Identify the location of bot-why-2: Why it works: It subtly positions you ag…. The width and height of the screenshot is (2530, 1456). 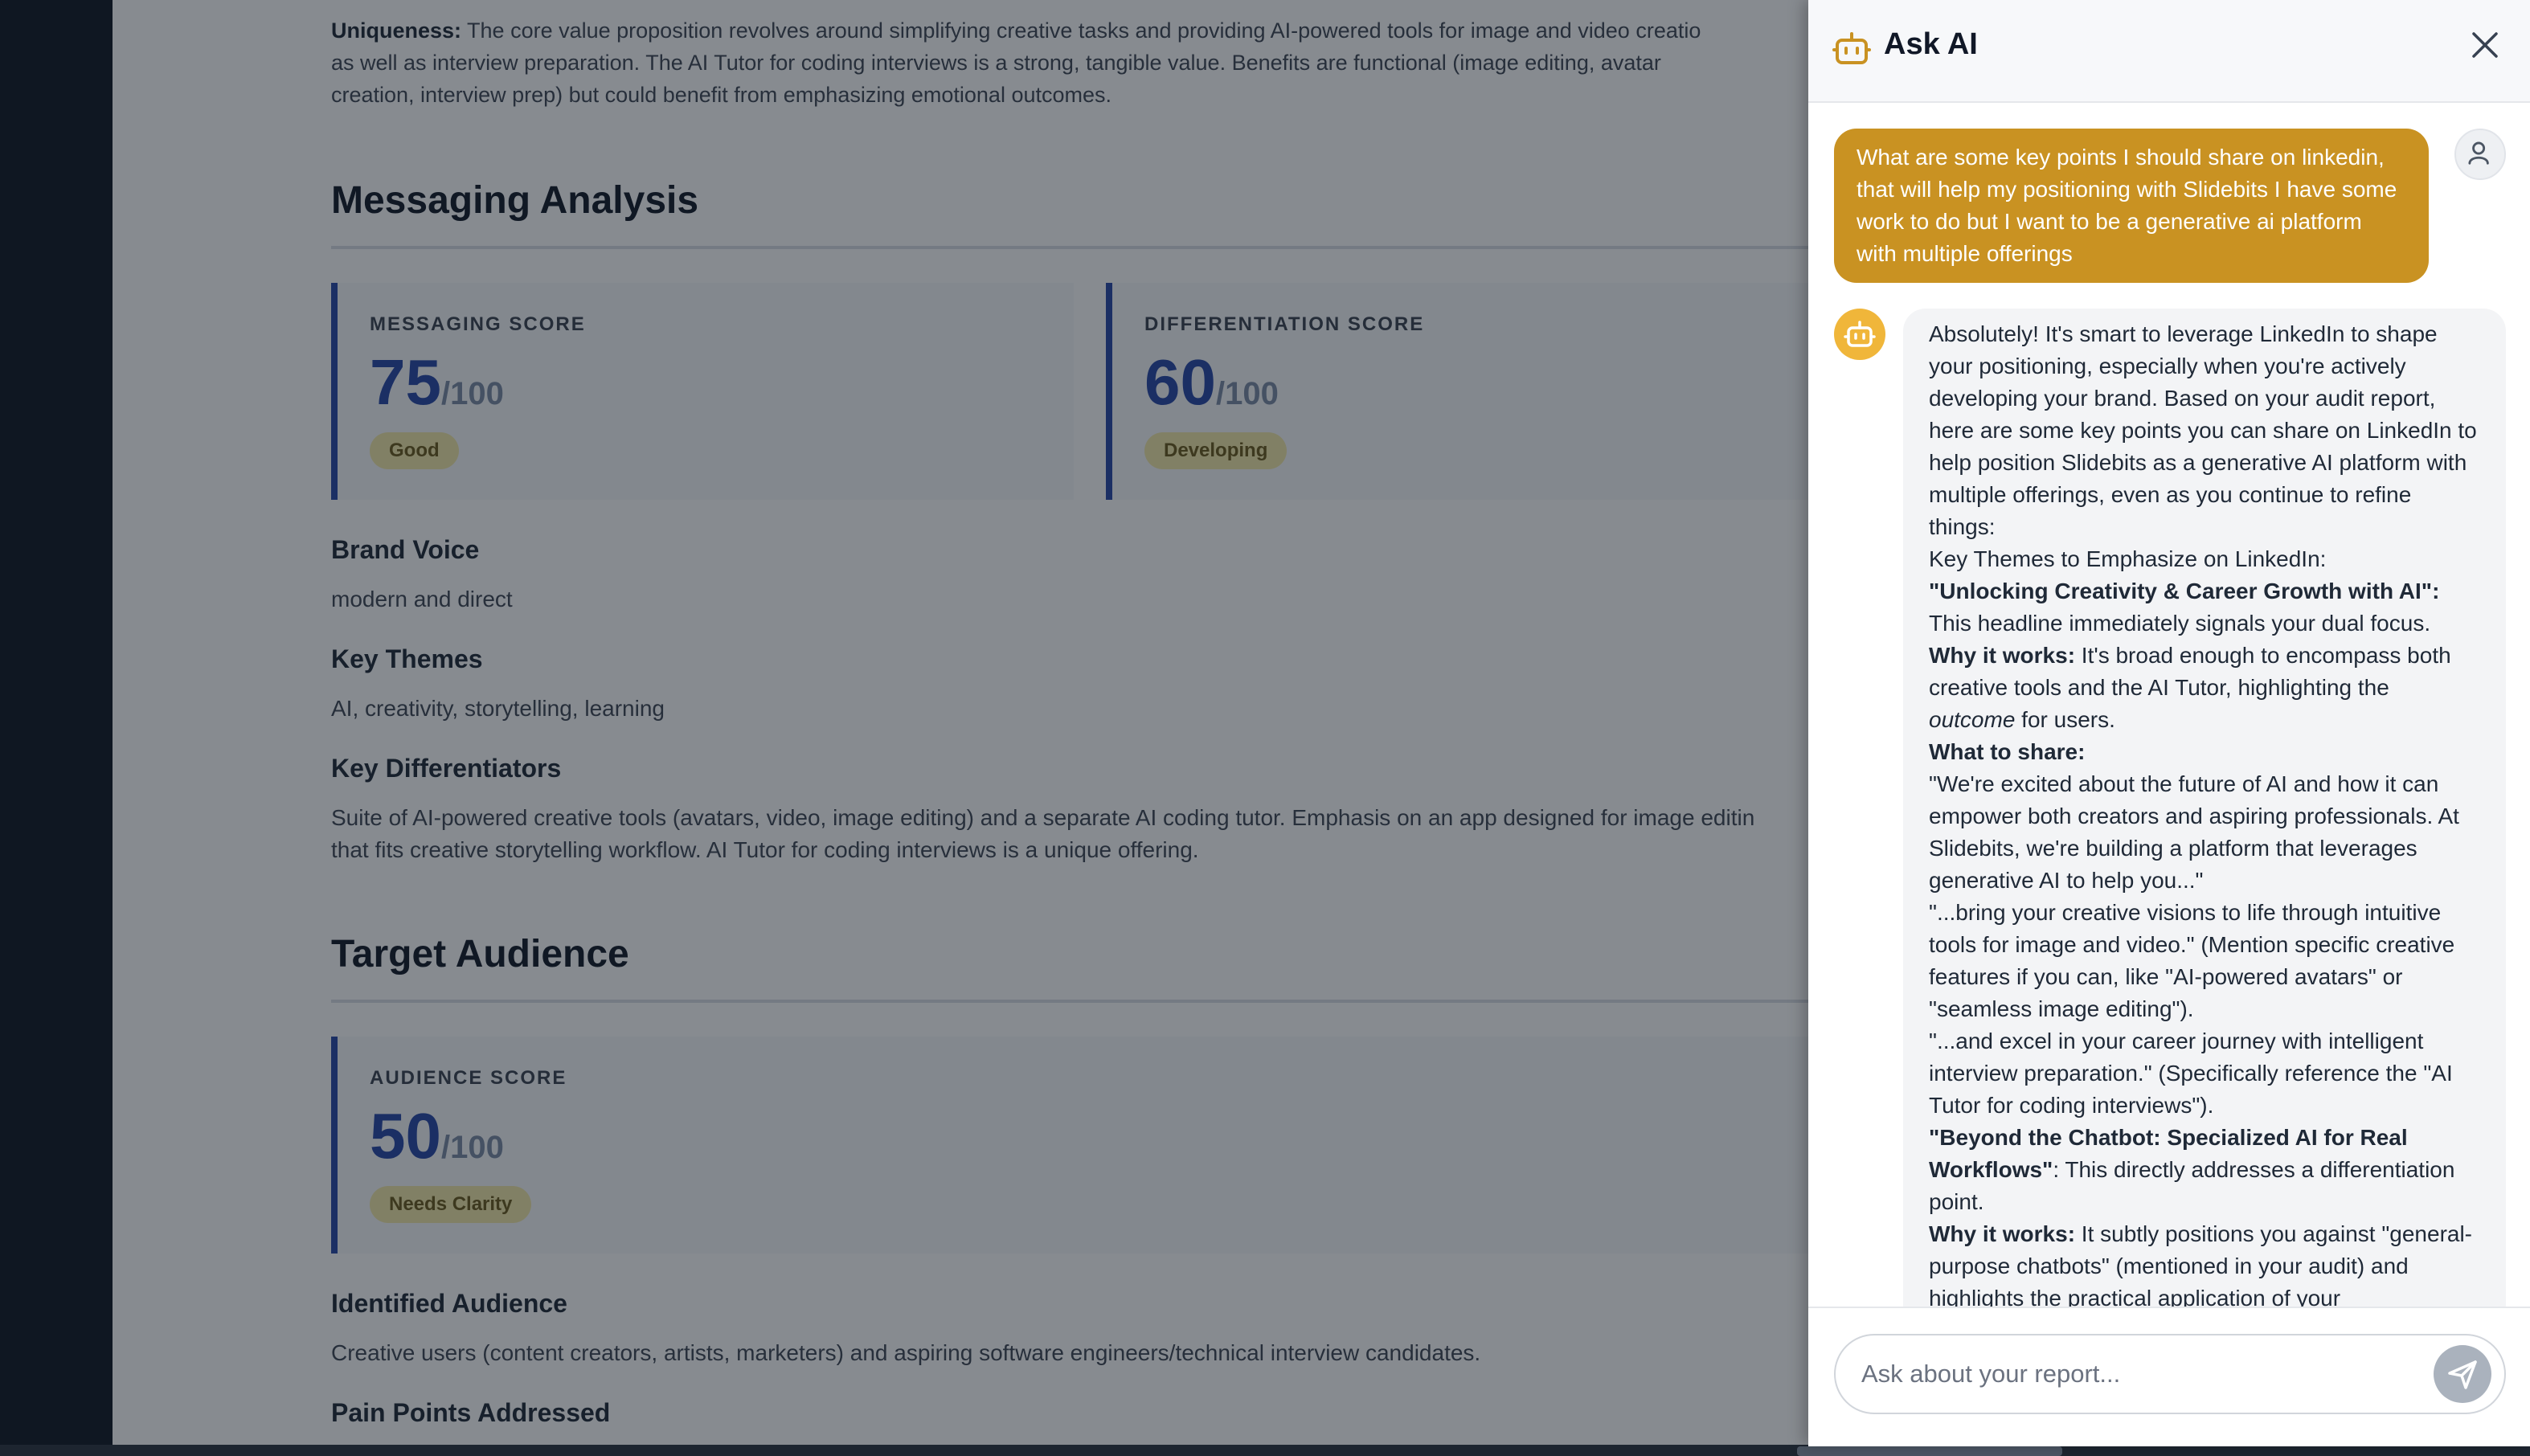
(2204, 1266).